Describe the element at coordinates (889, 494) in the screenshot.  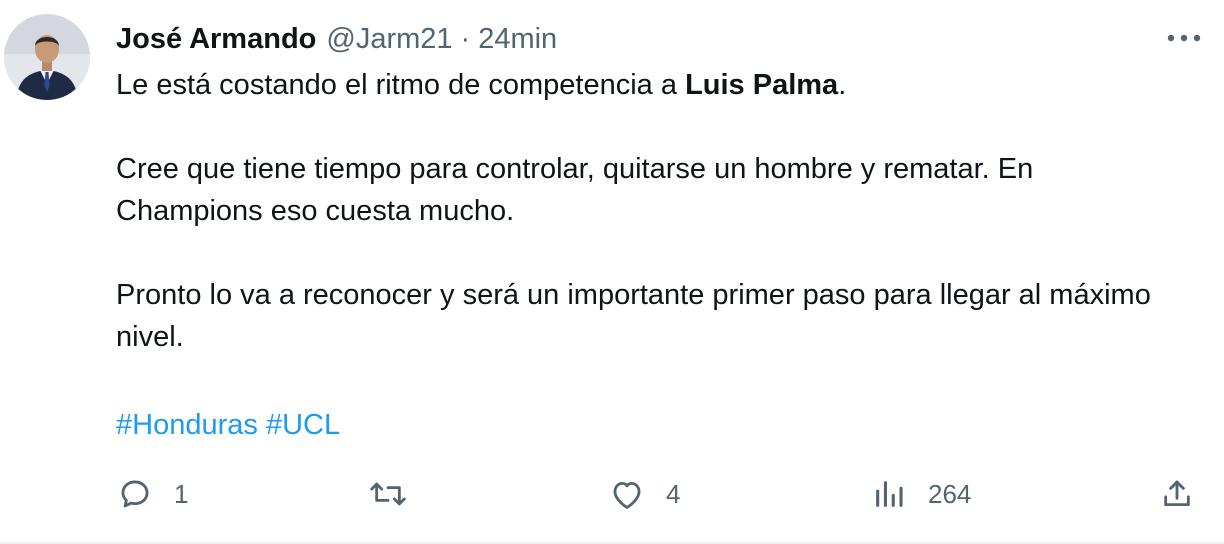
I see `views-icon` at that location.